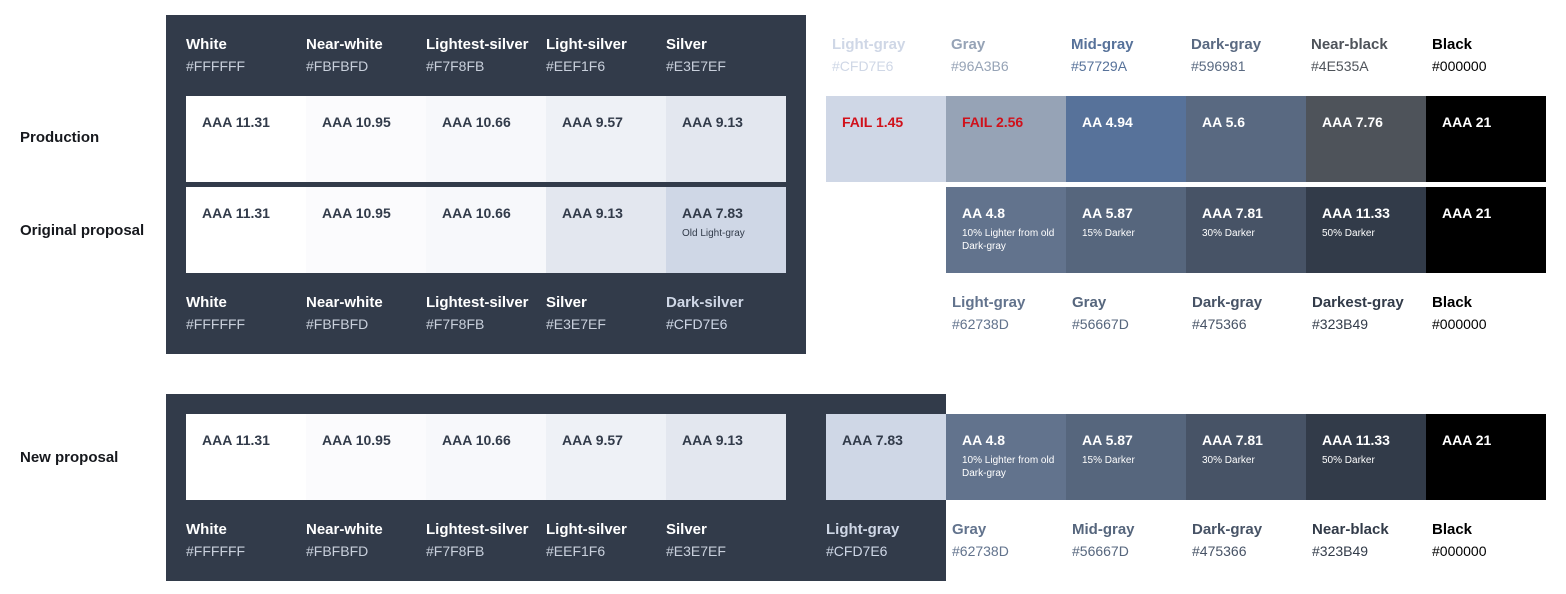 The image size is (1566, 594). I want to click on production-swatch: AAA 10.95, so click(366, 139).